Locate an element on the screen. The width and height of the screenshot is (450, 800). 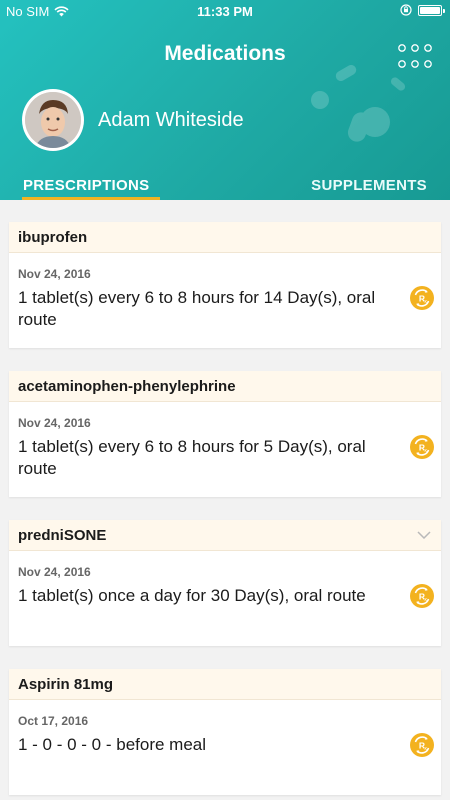
status-time: 11:33 PM is located at coordinates (225, 11).